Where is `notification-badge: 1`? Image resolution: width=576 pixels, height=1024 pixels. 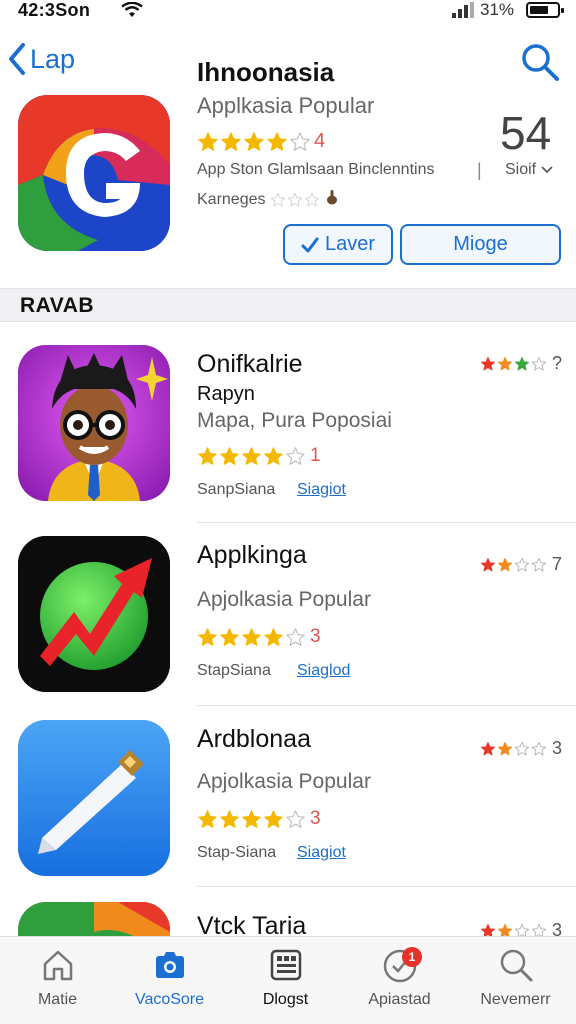
notification-badge: 1 is located at coordinates (412, 957).